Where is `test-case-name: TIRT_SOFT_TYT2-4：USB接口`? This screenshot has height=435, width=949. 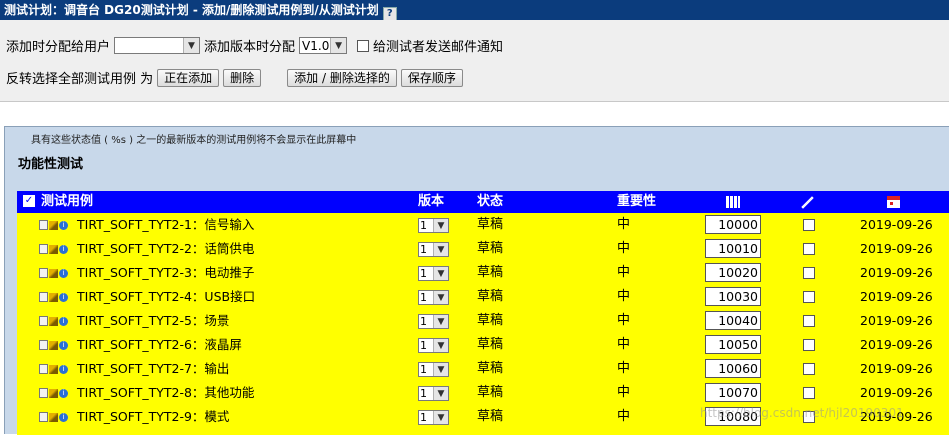
test-case-name: TIRT_SOFT_TYT2-4：USB接口 is located at coordinates (166, 297).